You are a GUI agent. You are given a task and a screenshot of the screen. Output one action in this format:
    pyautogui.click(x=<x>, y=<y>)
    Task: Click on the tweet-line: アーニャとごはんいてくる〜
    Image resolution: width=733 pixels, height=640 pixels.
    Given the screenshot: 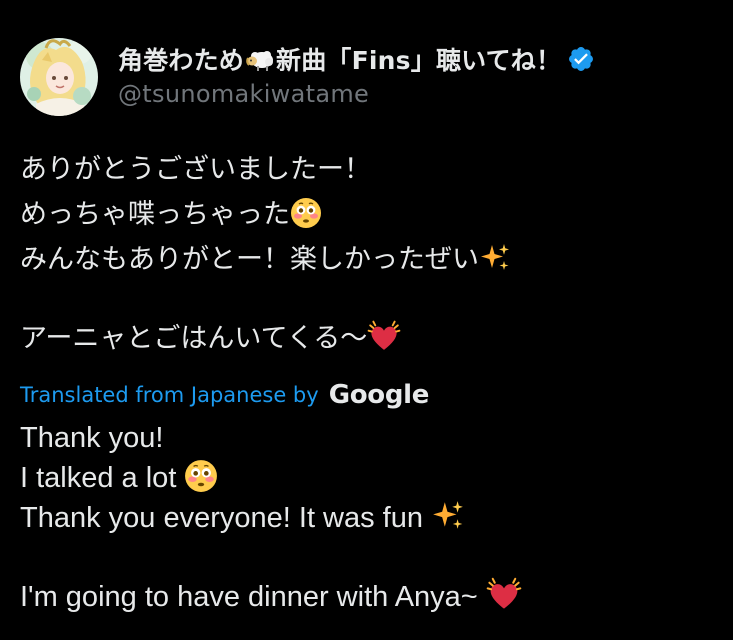 What is the action you would take?
    pyautogui.click(x=370, y=338)
    